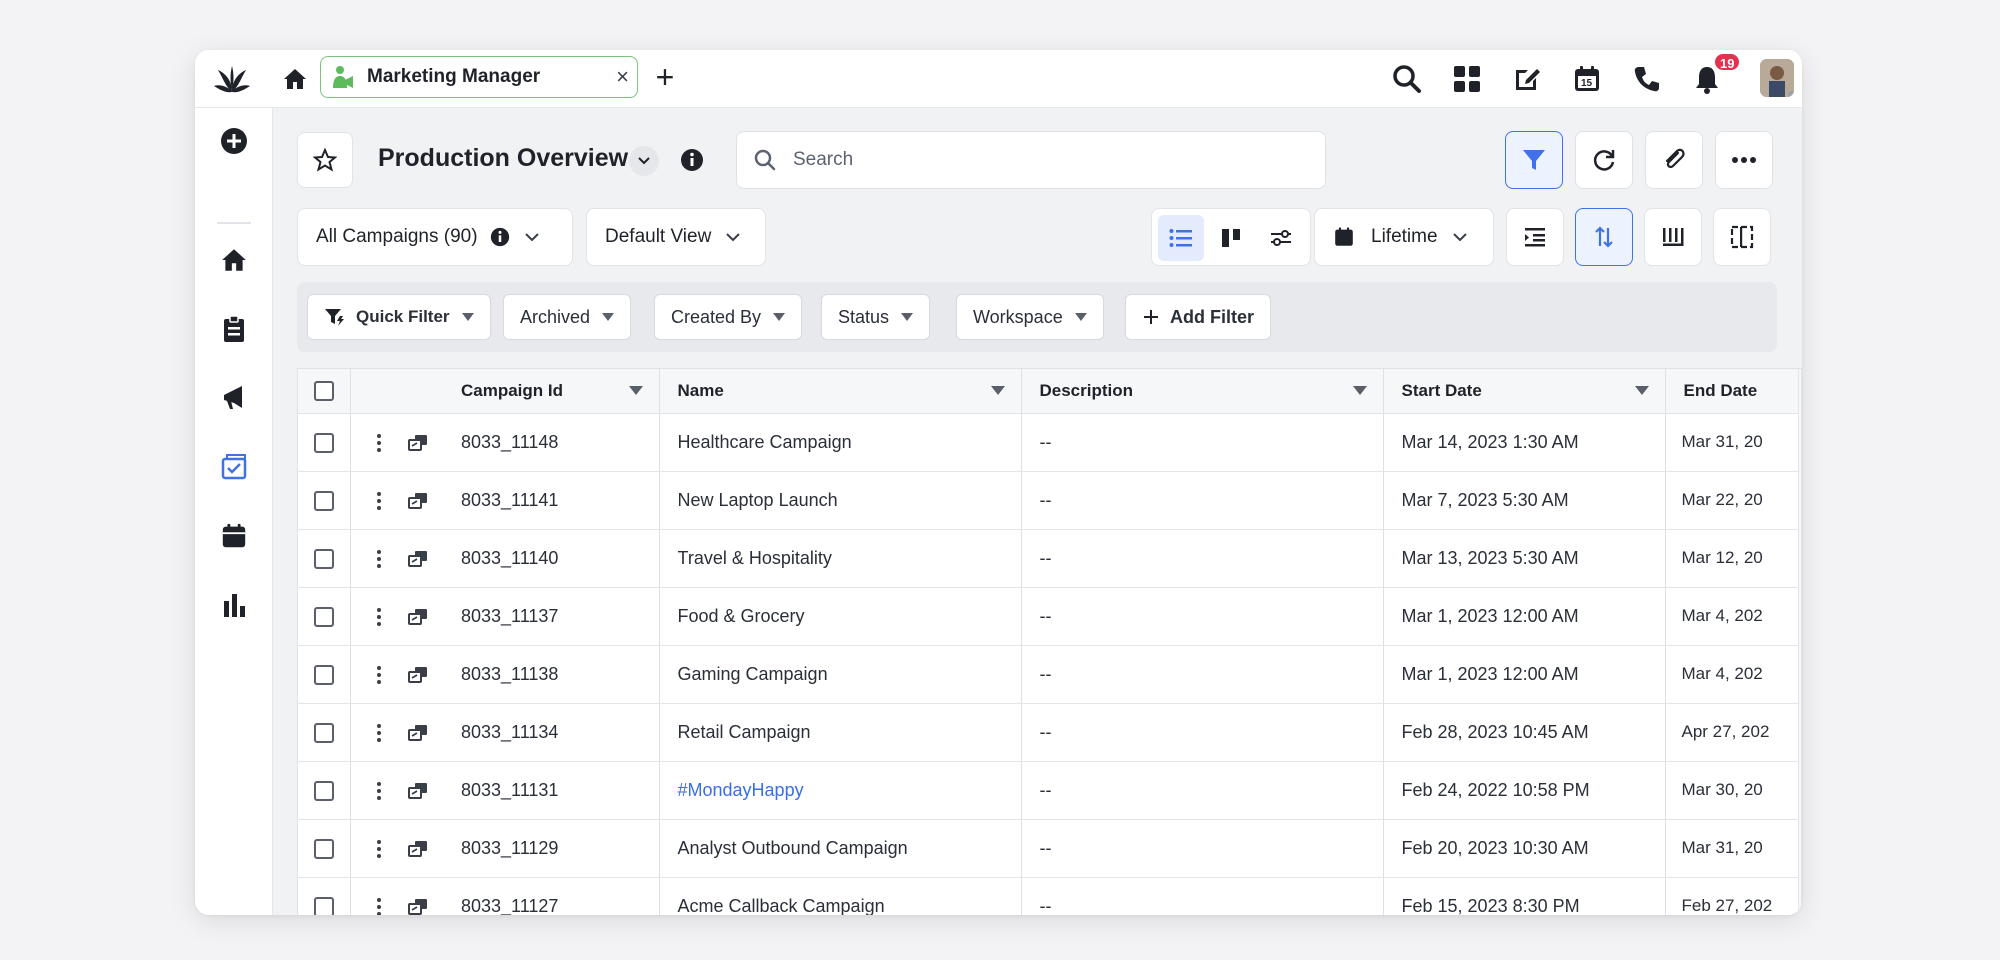 Image resolution: width=2000 pixels, height=960 pixels. Describe the element at coordinates (1534, 160) in the screenshot. I see `filter-button` at that location.